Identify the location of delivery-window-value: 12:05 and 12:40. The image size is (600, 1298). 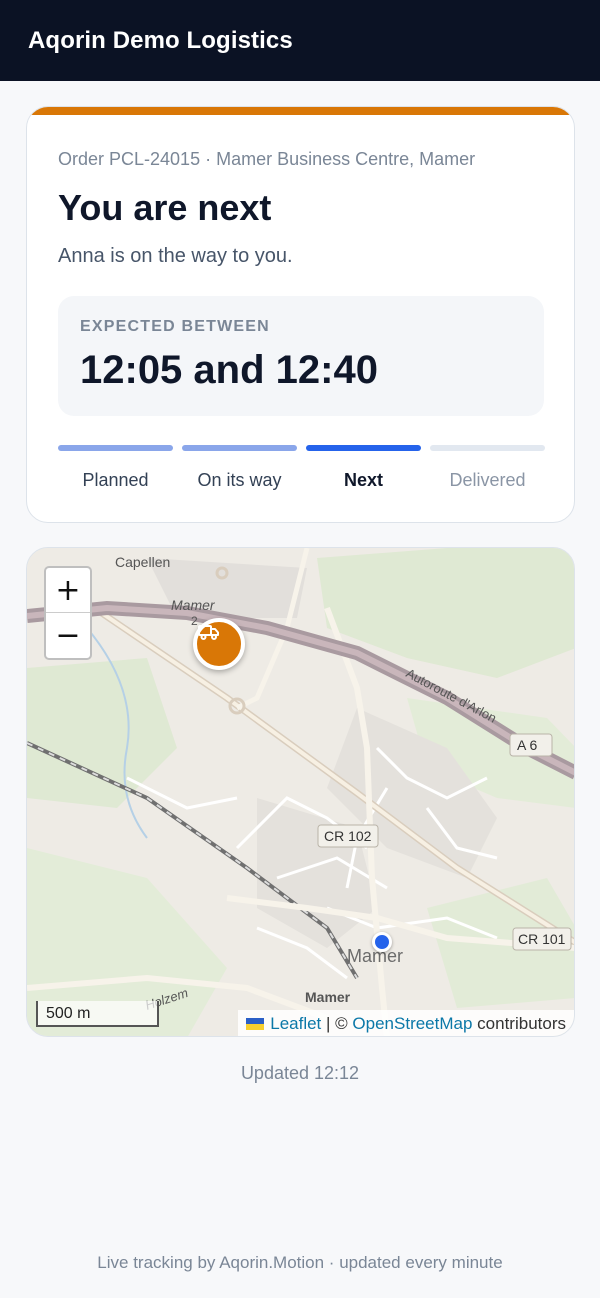
(229, 370).